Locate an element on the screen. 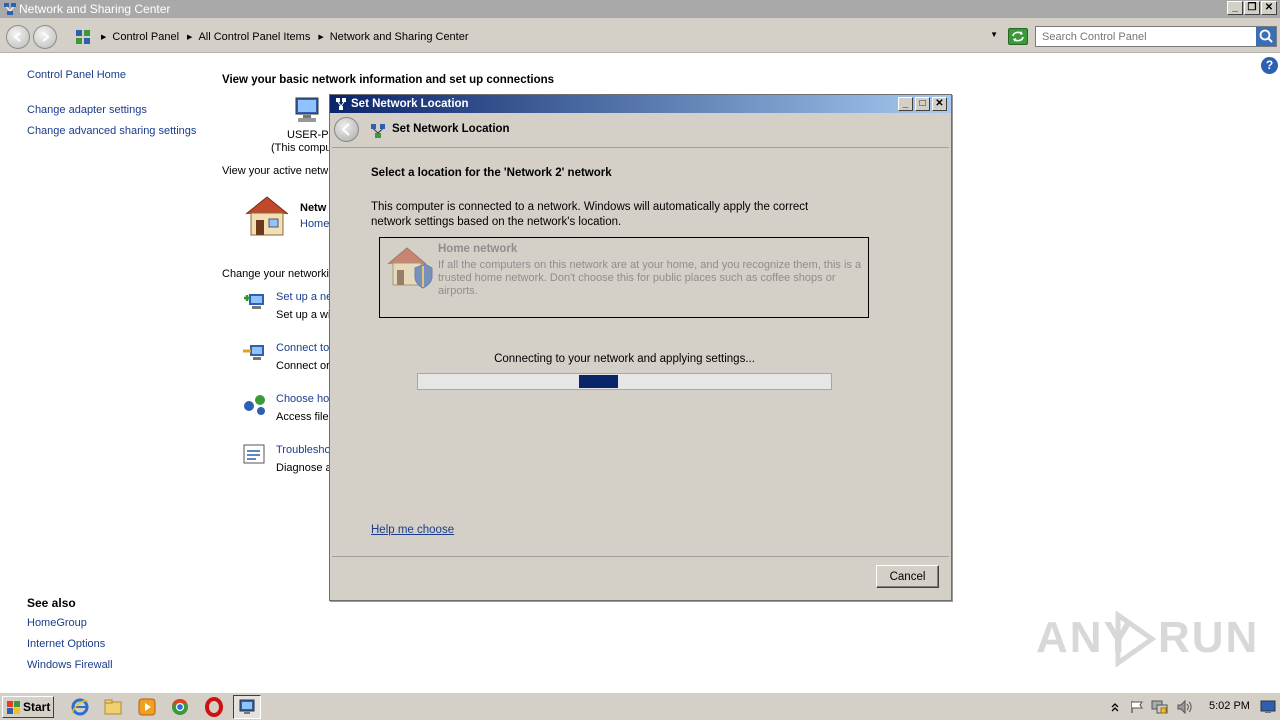 Image resolution: width=1280 pixels, height=720 pixels. home-network-title: Home network is located at coordinates (478, 249).